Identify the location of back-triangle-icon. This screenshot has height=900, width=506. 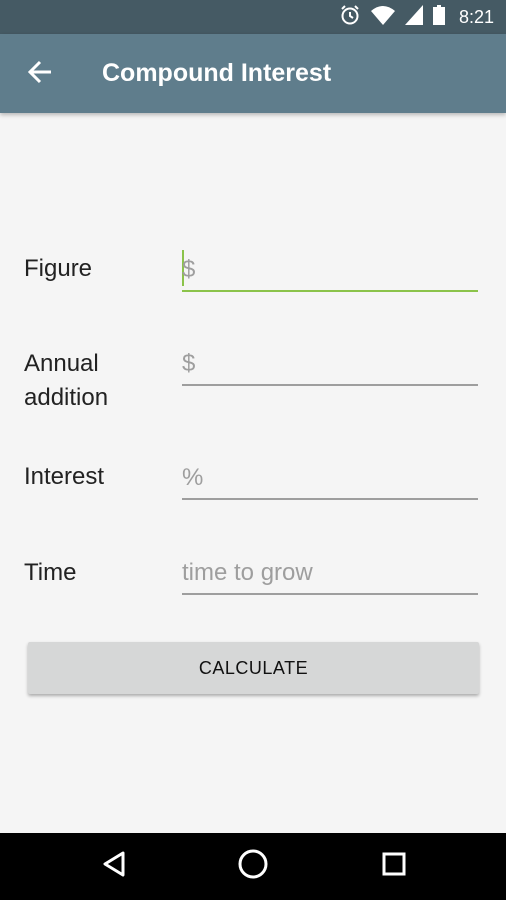
(114, 866).